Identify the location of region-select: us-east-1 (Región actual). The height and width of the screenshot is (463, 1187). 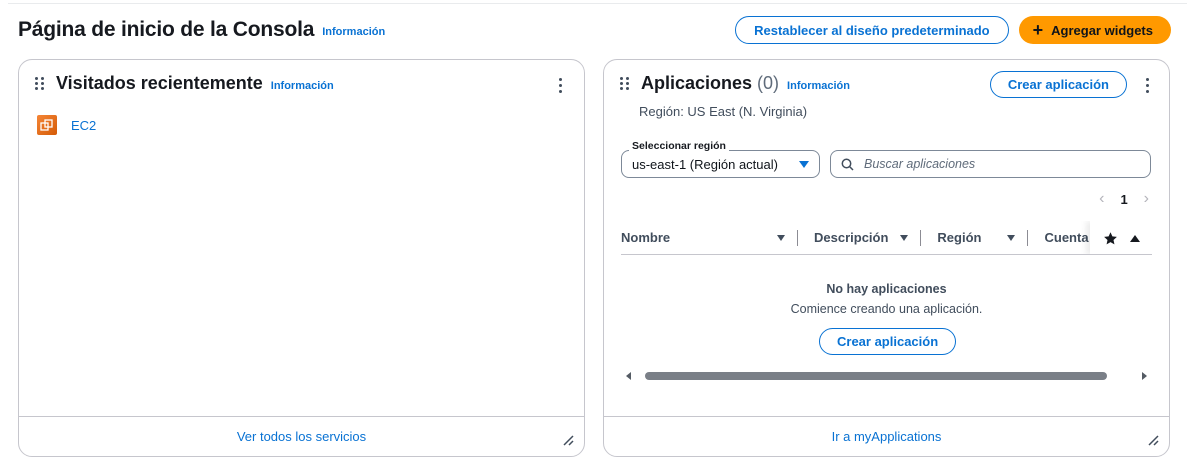
(720, 164).